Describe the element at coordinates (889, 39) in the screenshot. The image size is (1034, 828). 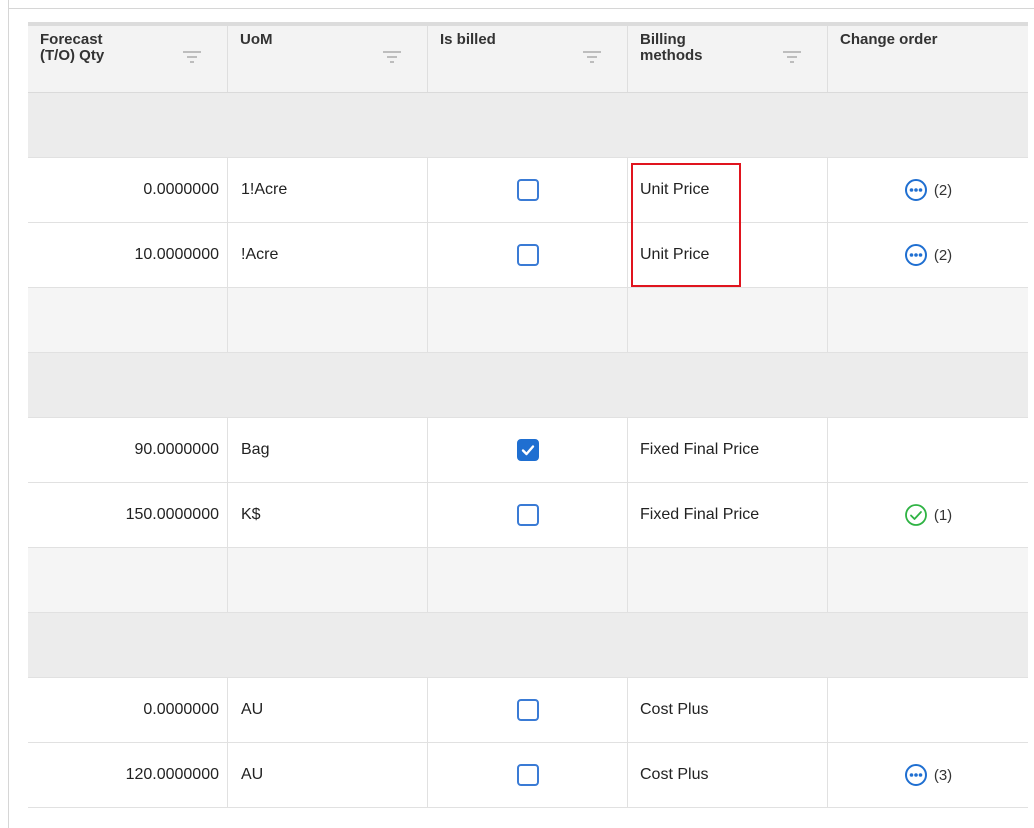
I see `header-label: Change order` at that location.